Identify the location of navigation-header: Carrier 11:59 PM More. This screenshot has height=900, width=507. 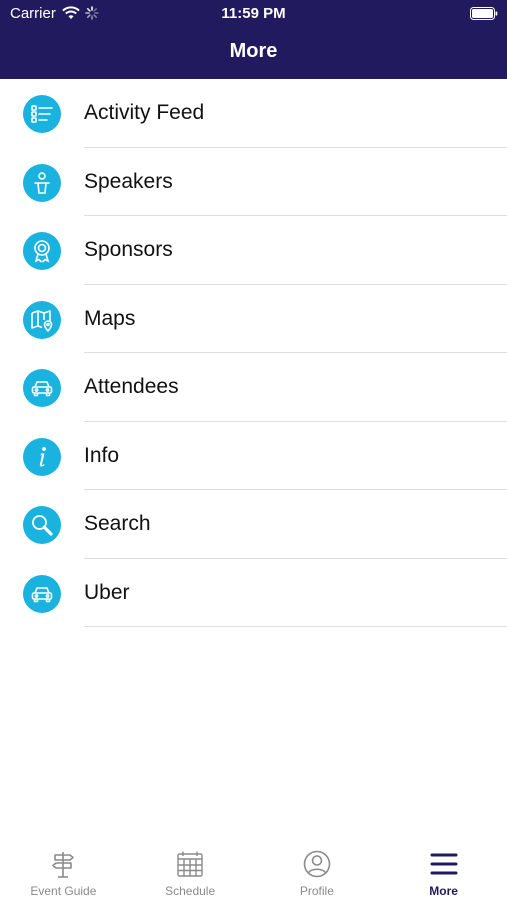
(253, 39).